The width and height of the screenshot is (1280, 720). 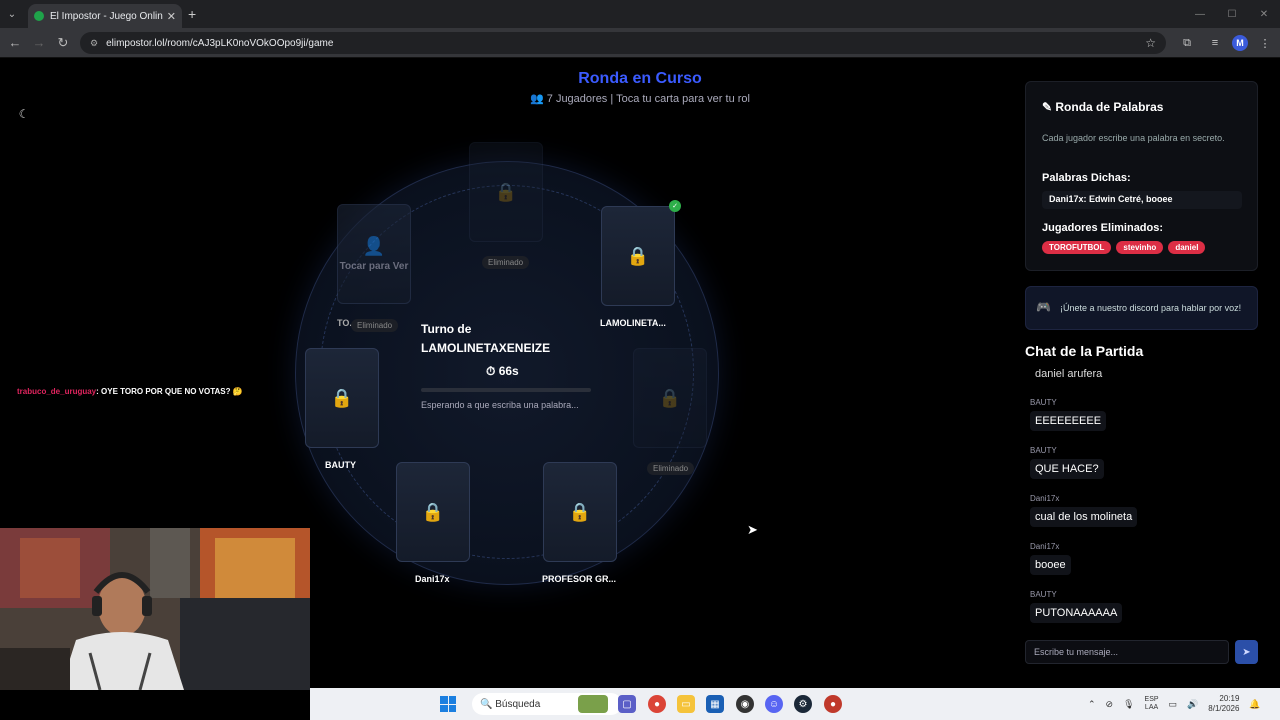 I want to click on discord-icon: 🎮, so click(x=1043, y=307).